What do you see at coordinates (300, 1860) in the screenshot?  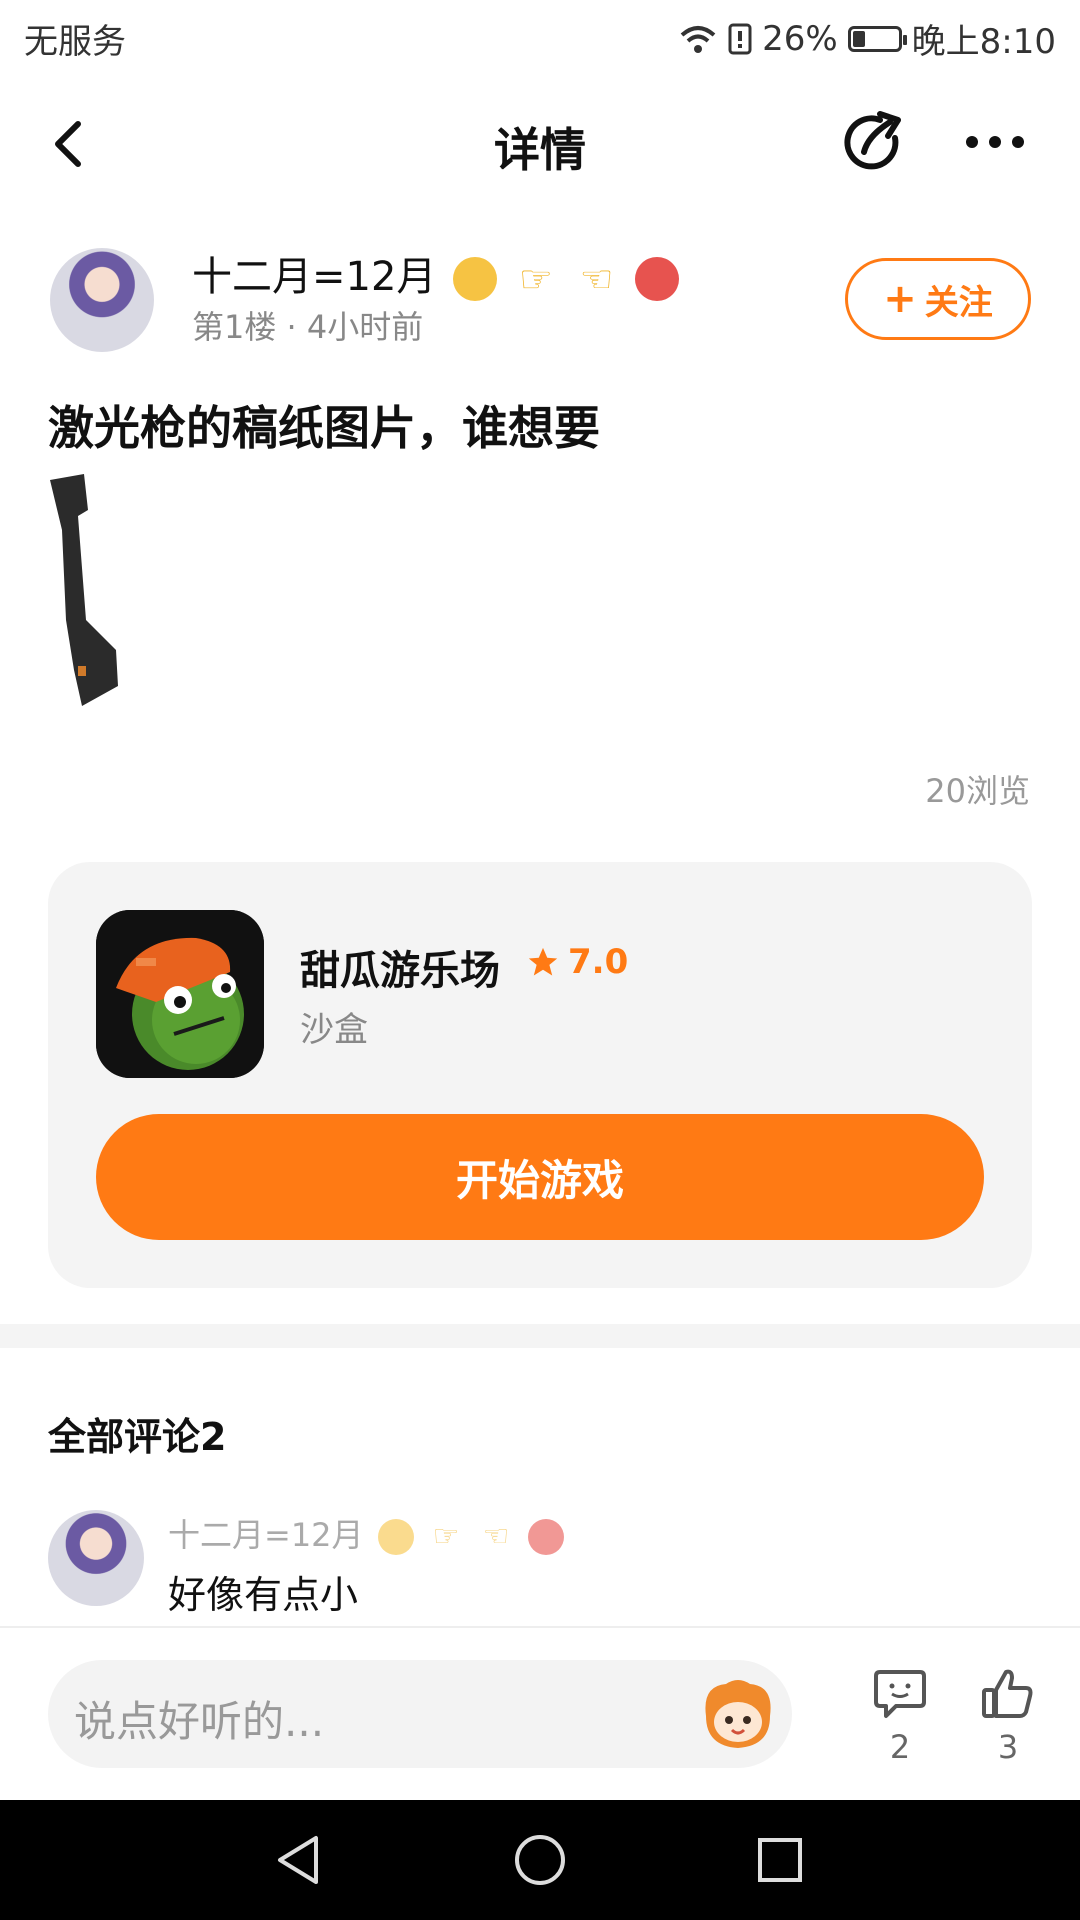 I see `nav-back-icon` at bounding box center [300, 1860].